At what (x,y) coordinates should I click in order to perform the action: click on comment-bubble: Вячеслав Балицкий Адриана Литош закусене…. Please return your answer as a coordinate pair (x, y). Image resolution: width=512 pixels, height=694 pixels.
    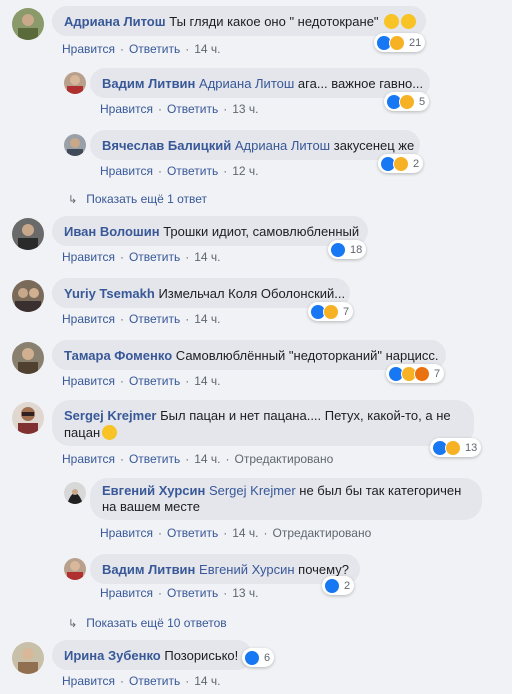
    Looking at the image, I should click on (255, 145).